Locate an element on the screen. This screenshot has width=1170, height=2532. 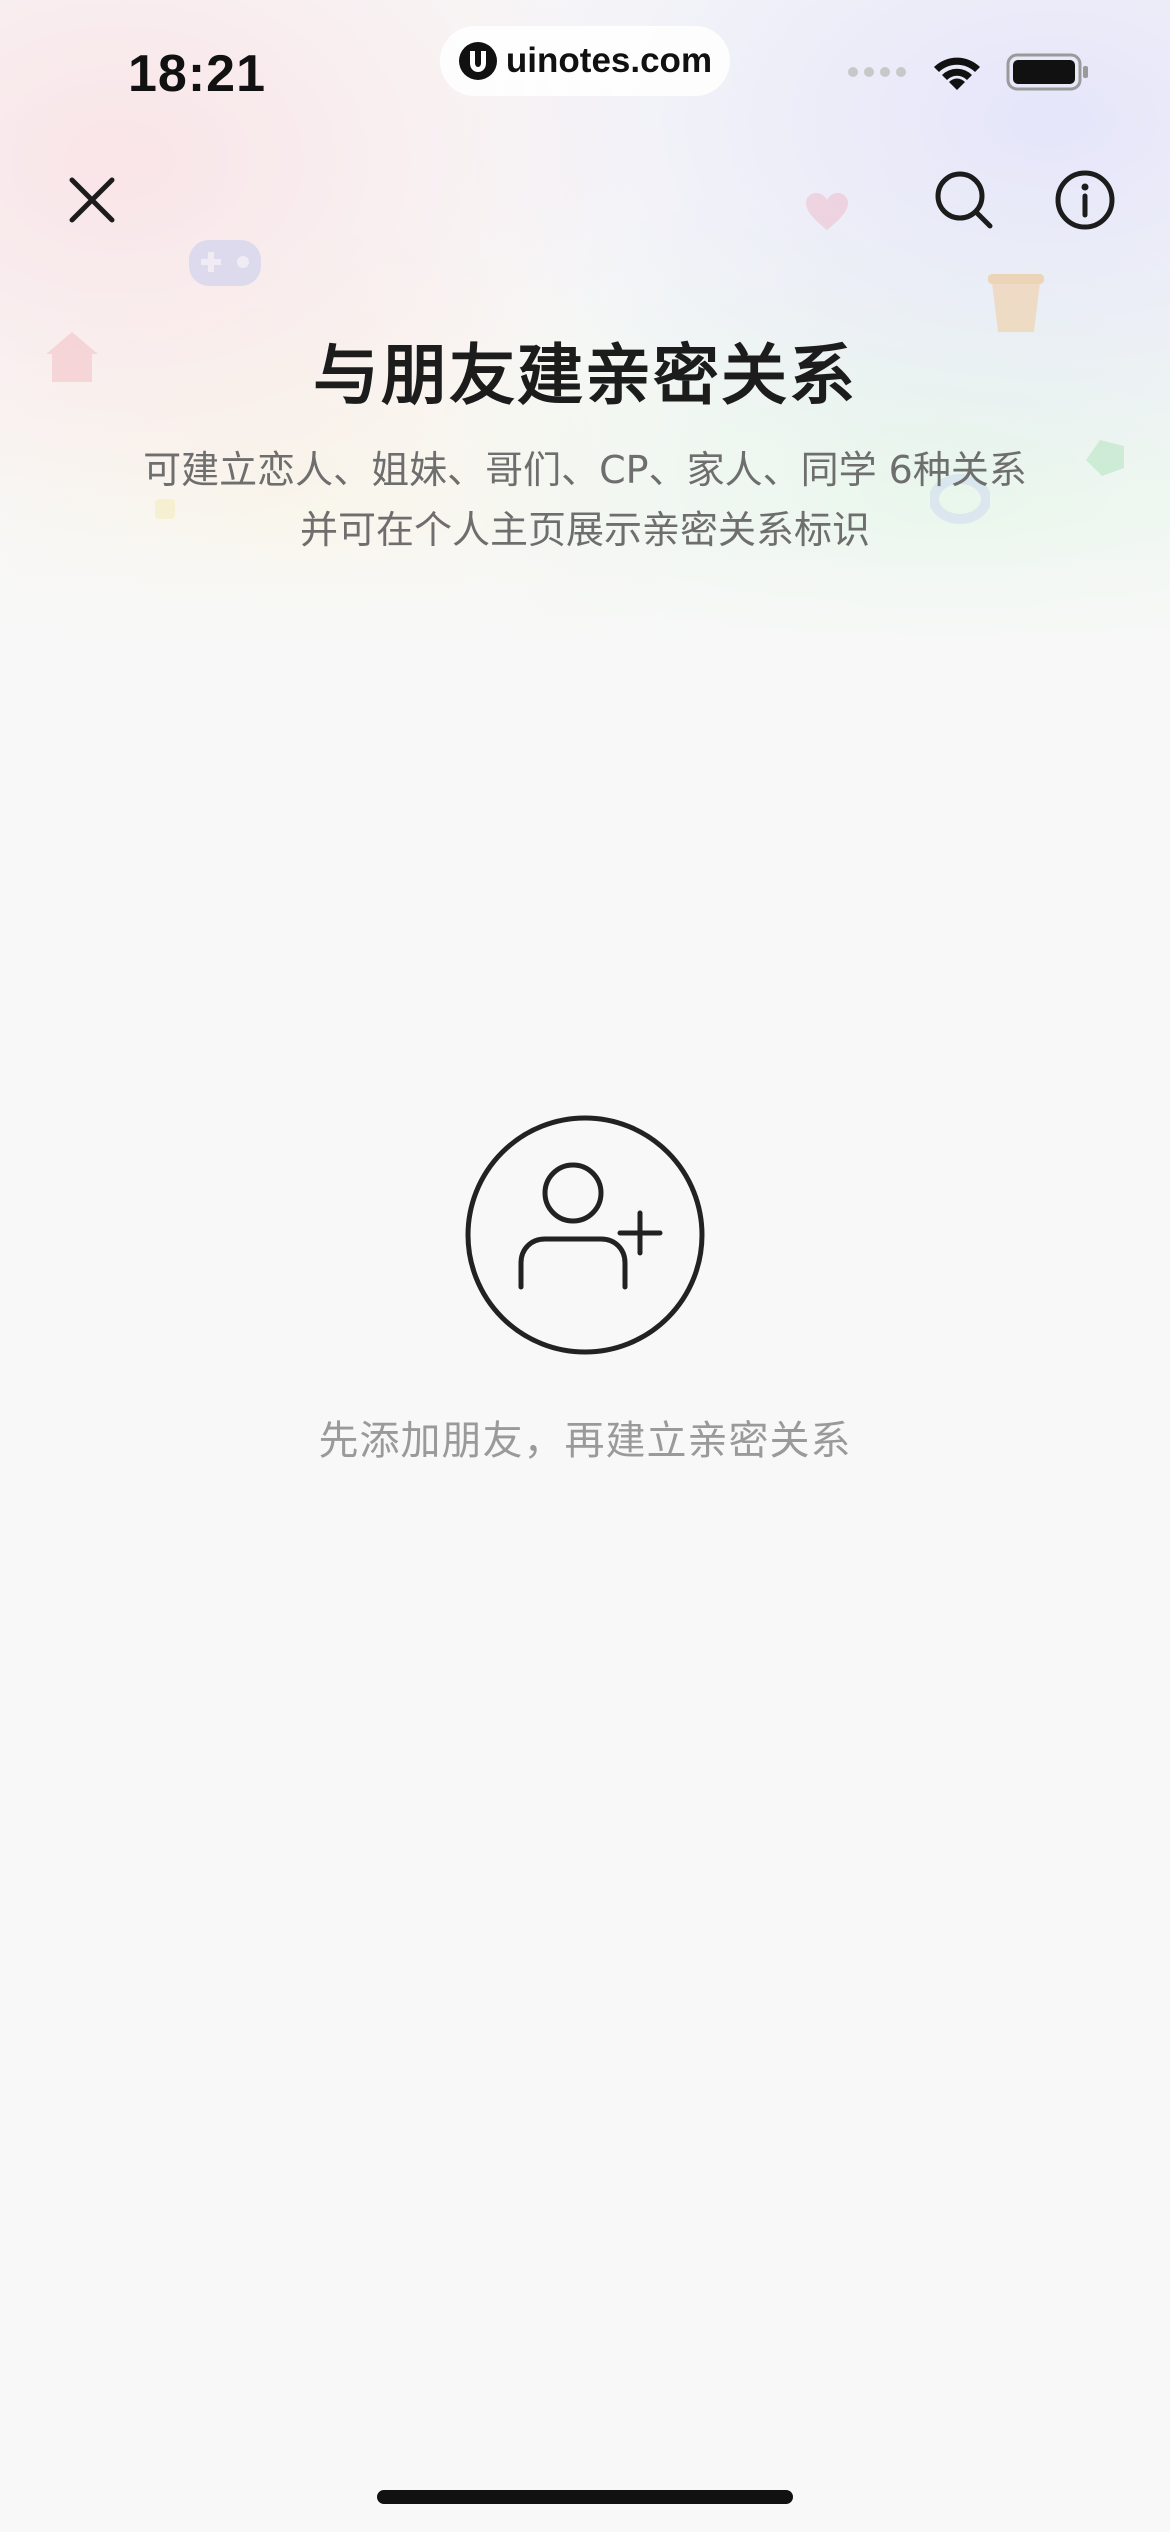
close-icon is located at coordinates (92, 200).